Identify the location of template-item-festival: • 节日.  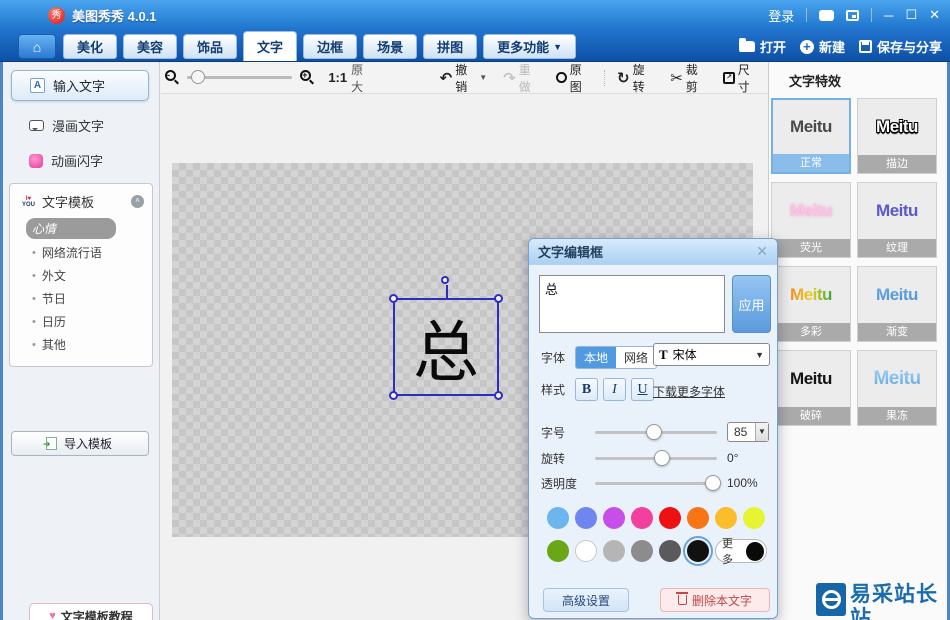
(81, 298).